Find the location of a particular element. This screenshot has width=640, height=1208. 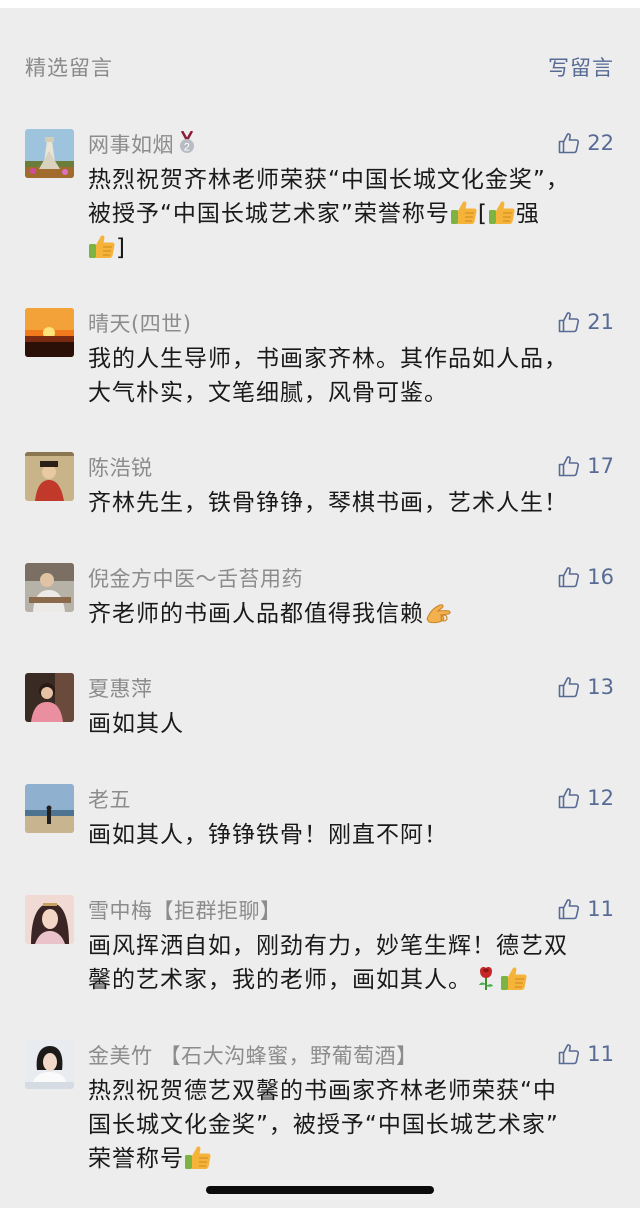

commenter-name: 夏惠萍 is located at coordinates (120, 688).